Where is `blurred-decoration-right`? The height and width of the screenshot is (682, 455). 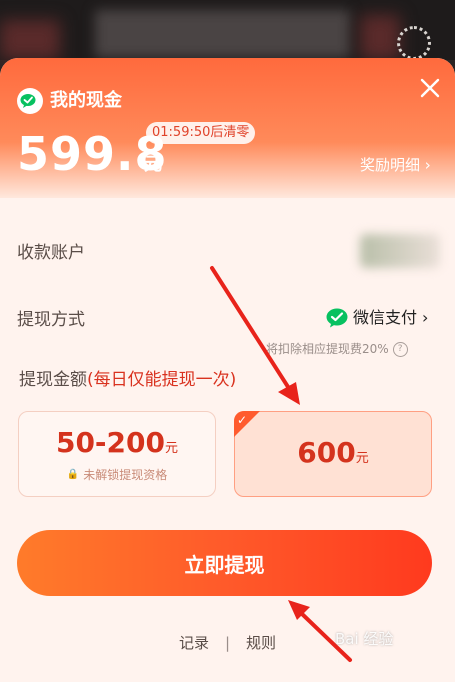
blurred-decoration-right is located at coordinates (380, 37).